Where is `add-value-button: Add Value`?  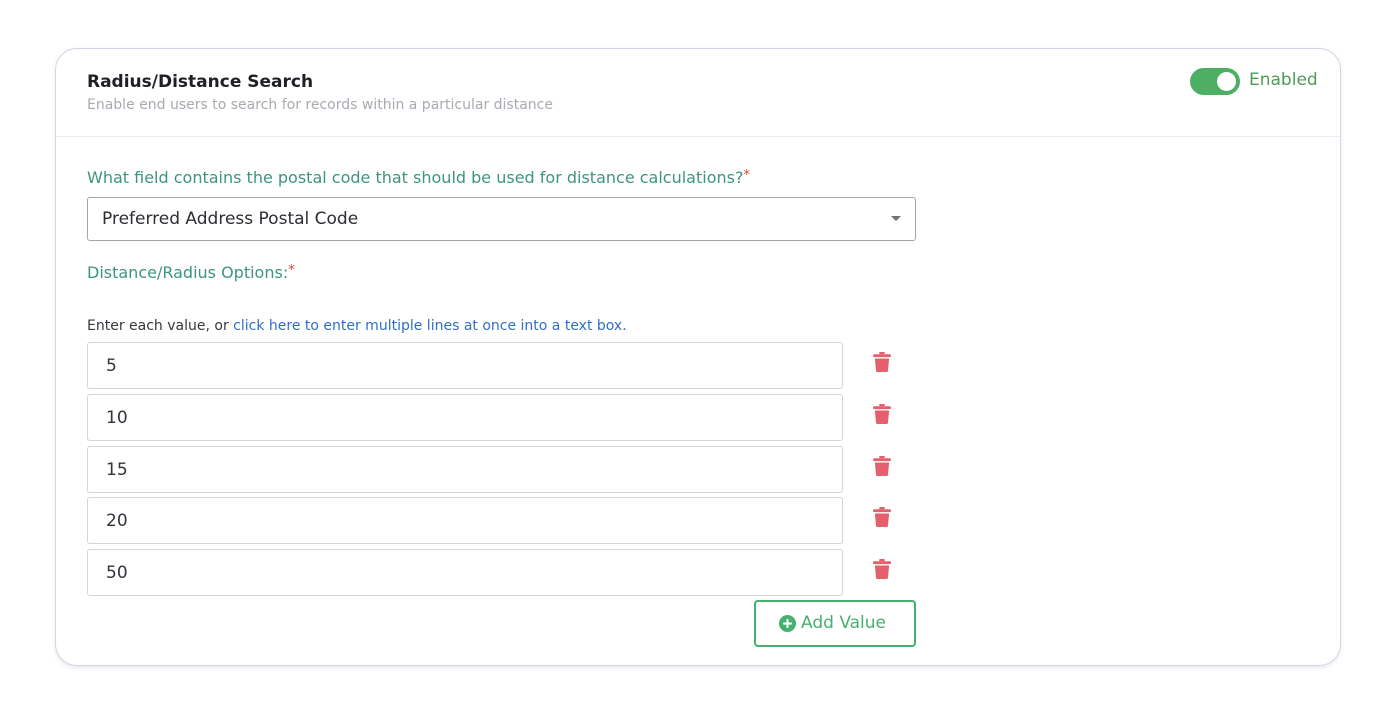 add-value-button: Add Value is located at coordinates (835, 623).